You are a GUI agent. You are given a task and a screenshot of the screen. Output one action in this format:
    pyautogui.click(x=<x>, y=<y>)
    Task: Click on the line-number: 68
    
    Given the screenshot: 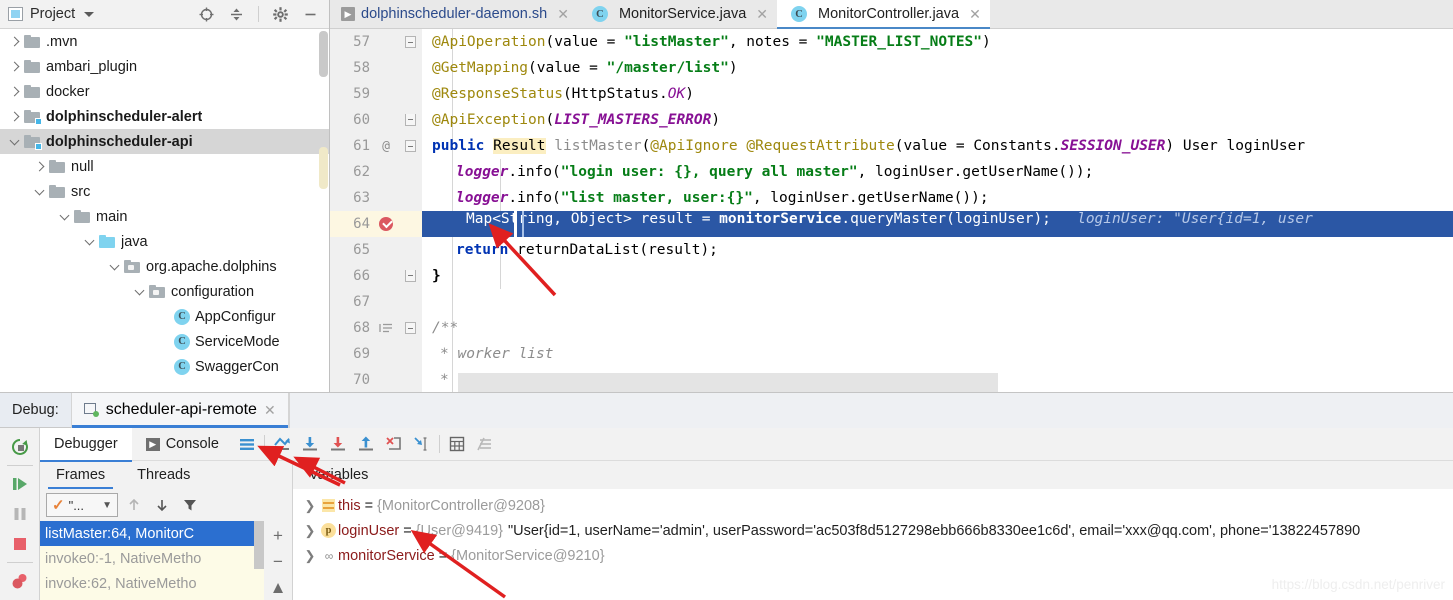 What is the action you would take?
    pyautogui.click(x=361, y=328)
    